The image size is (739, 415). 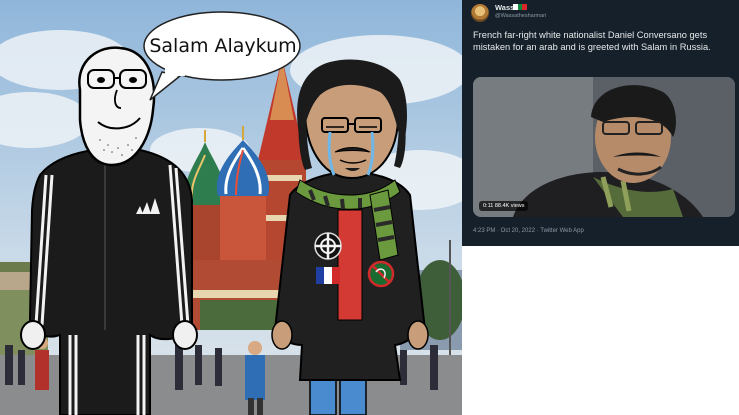 I want to click on video-thumbnail, so click(x=604, y=147).